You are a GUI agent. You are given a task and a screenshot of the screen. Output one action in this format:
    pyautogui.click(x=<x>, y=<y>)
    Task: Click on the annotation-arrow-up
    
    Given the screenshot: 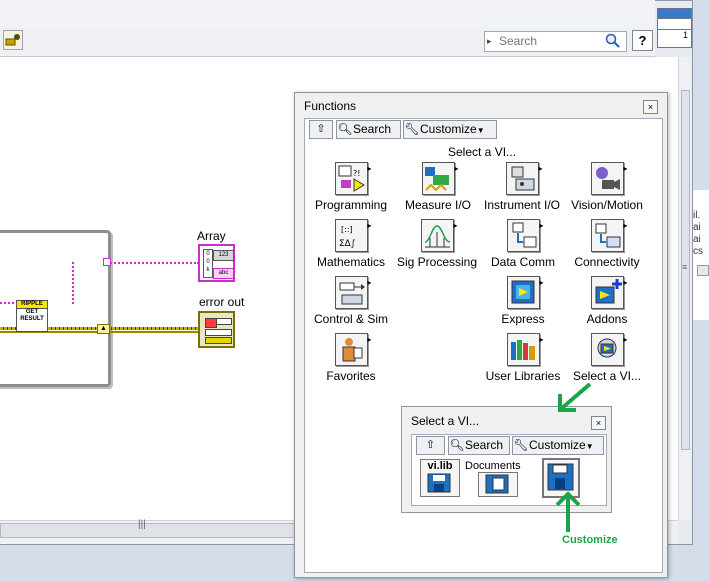 What is the action you would take?
    pyautogui.click(x=568, y=511)
    